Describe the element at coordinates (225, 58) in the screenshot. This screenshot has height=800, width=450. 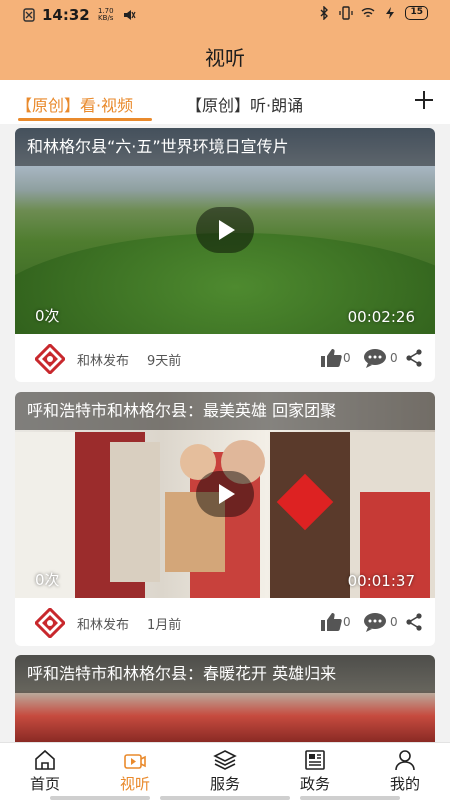
I see `page-title: 视听` at that location.